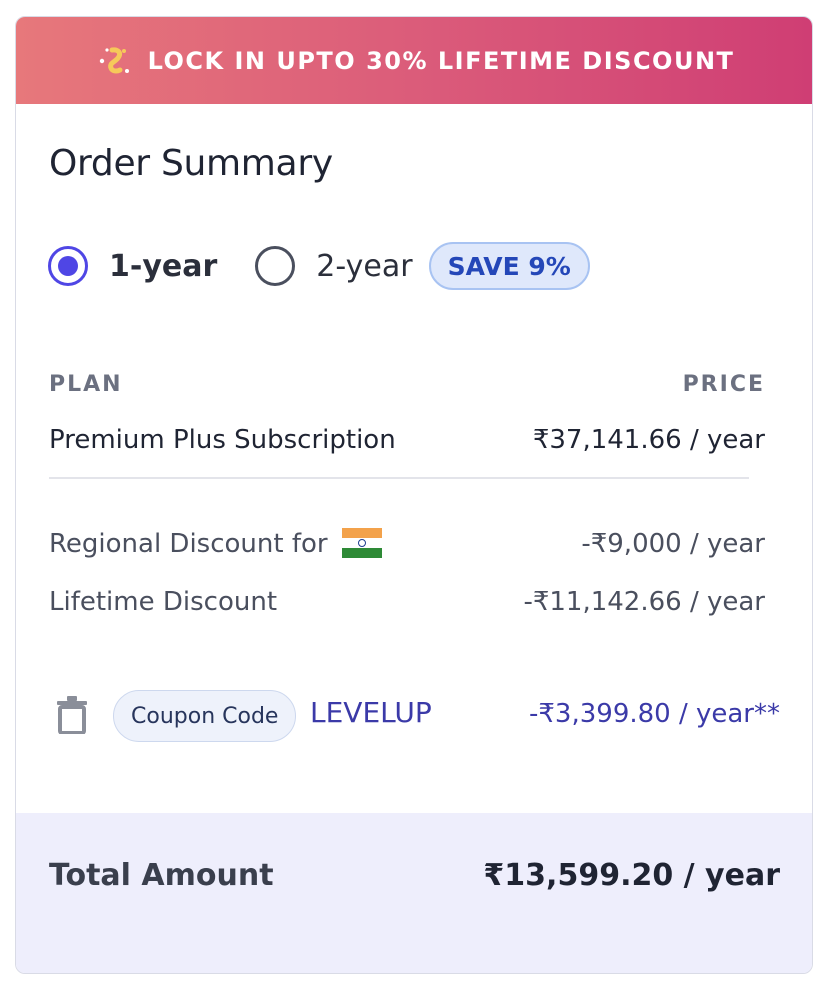  What do you see at coordinates (644, 602) in the screenshot?
I see `lifetime-discount-amount: -₹11,142.66 / year` at bounding box center [644, 602].